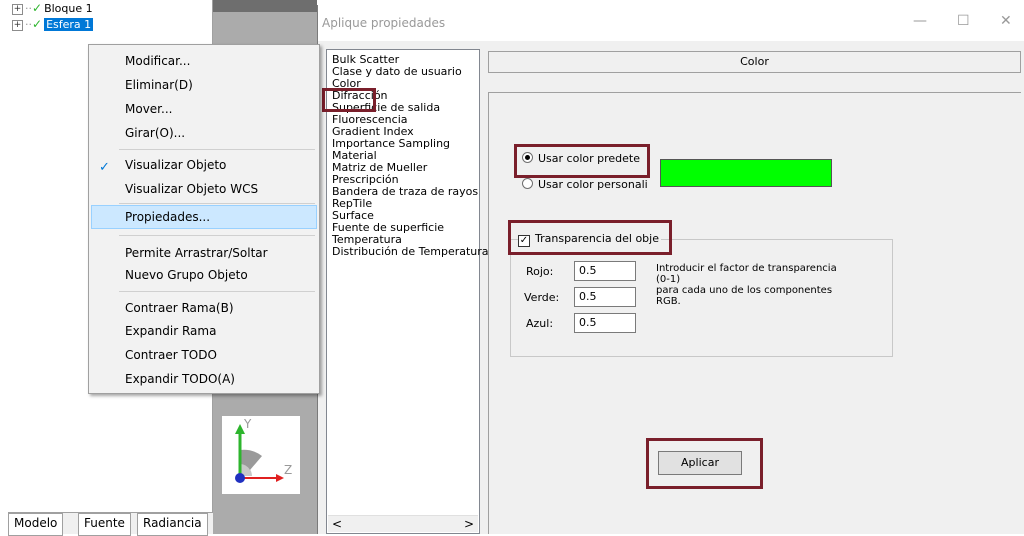 Image resolution: width=1024 pixels, height=536 pixels. Describe the element at coordinates (265, 6) in the screenshot. I see `viewport-top-strip` at that location.